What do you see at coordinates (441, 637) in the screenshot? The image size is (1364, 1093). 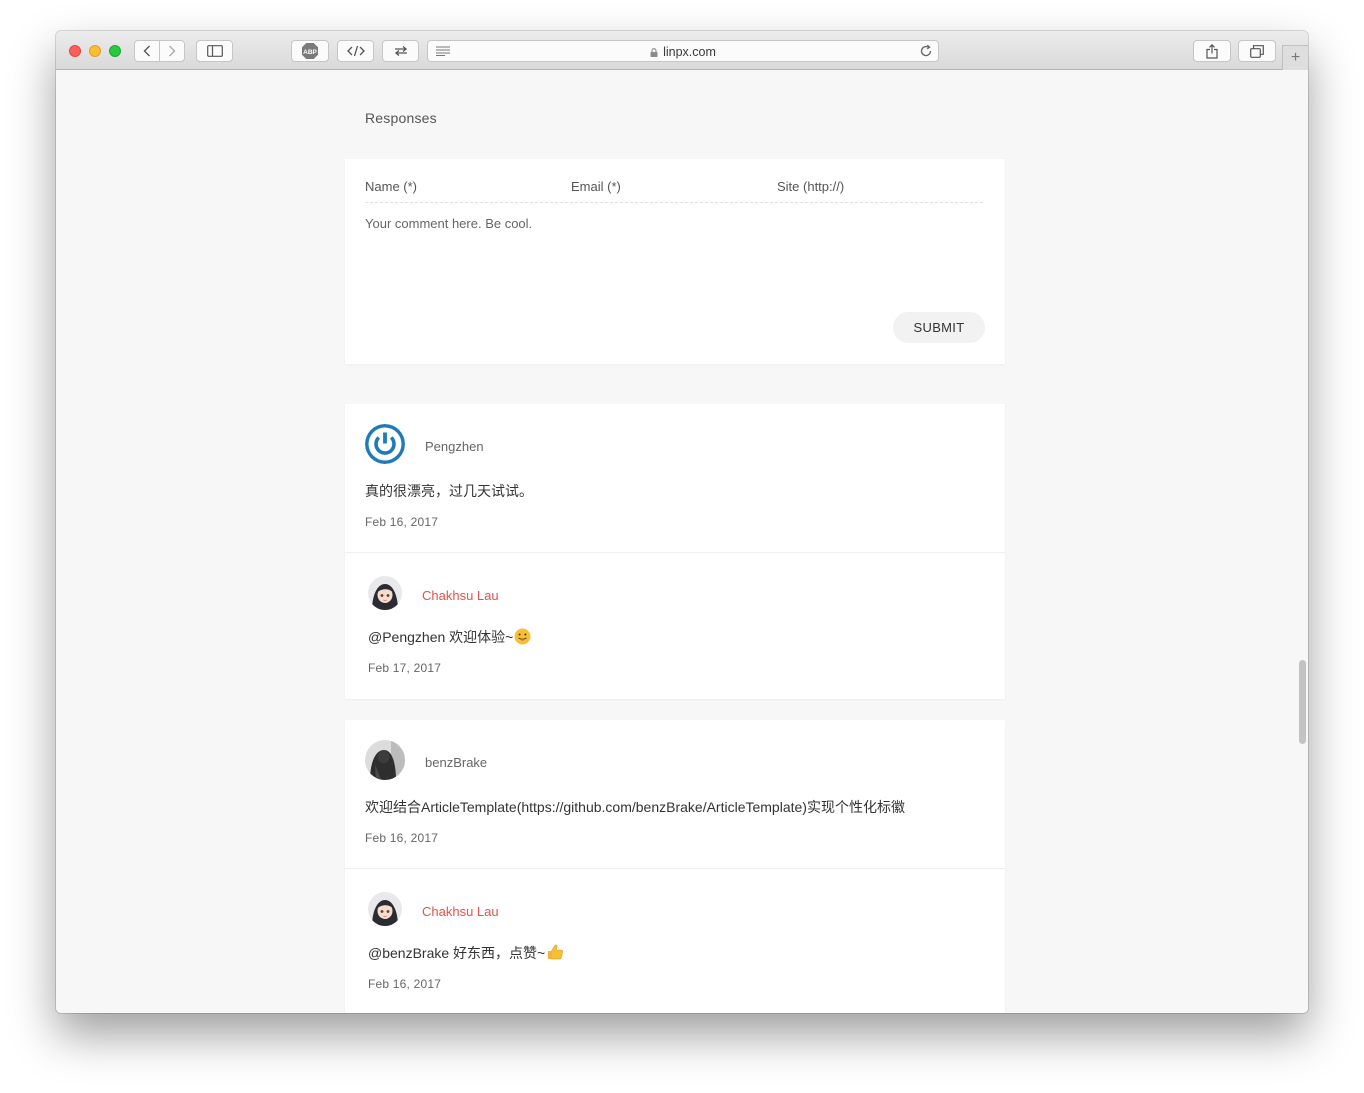 I see `reply-text-content: @Pengzhen 欢迎体验~` at bounding box center [441, 637].